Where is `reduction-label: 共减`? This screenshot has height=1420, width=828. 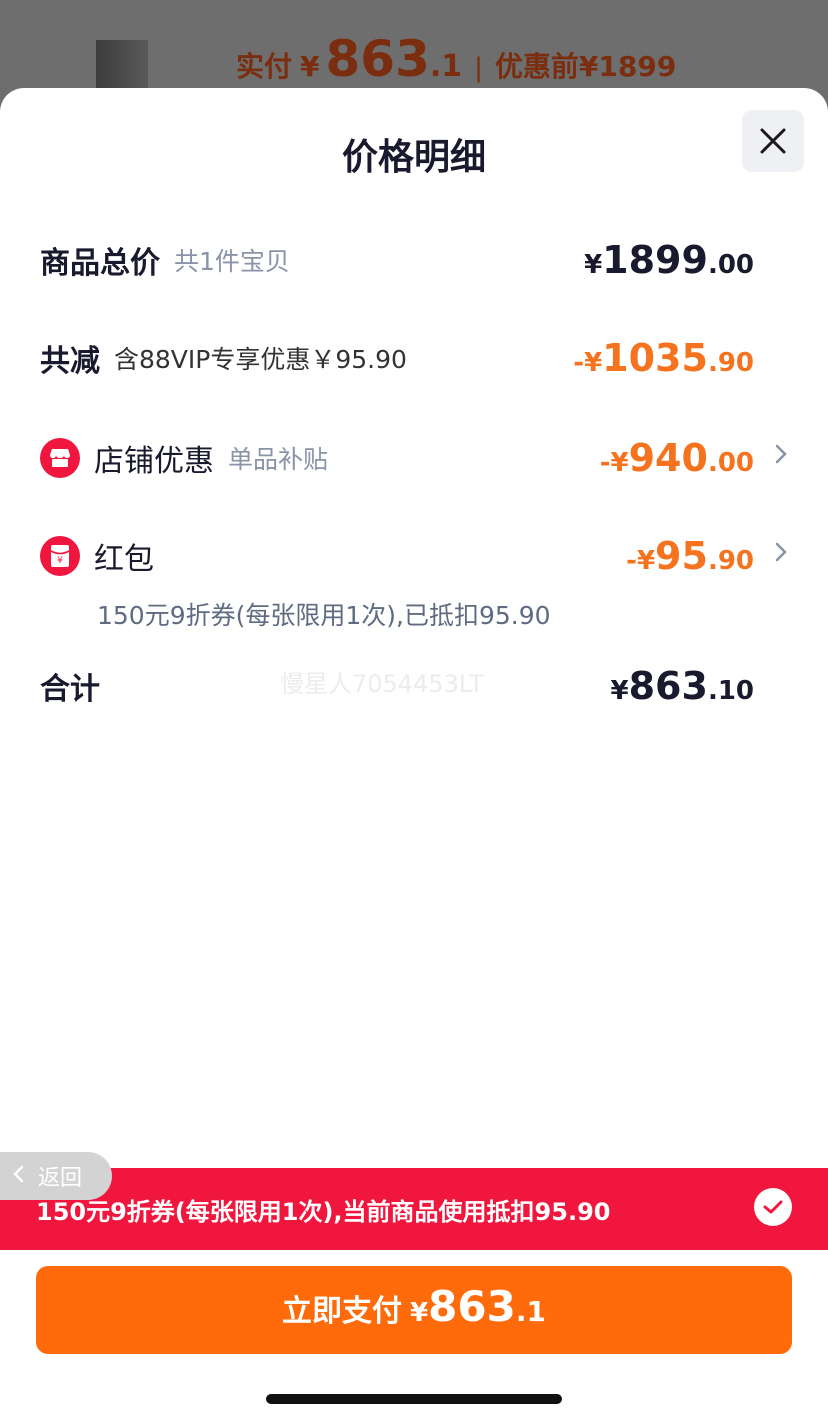 reduction-label: 共减 is located at coordinates (70, 361).